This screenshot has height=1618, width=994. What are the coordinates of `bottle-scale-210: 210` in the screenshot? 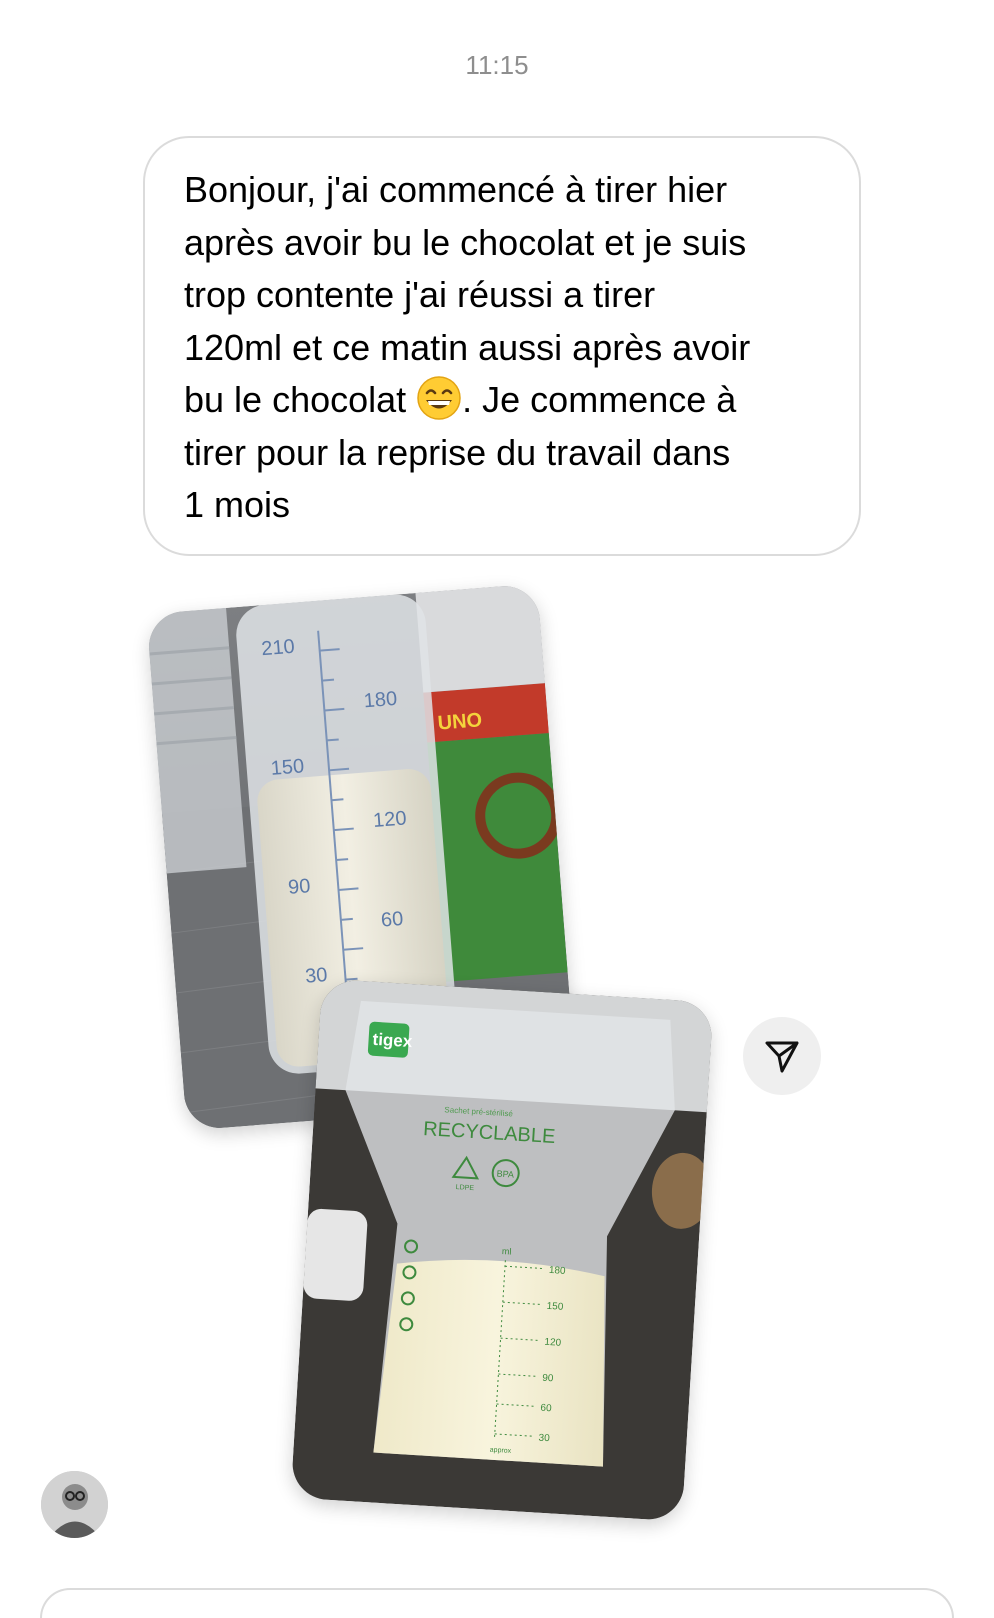 It's located at (278, 648).